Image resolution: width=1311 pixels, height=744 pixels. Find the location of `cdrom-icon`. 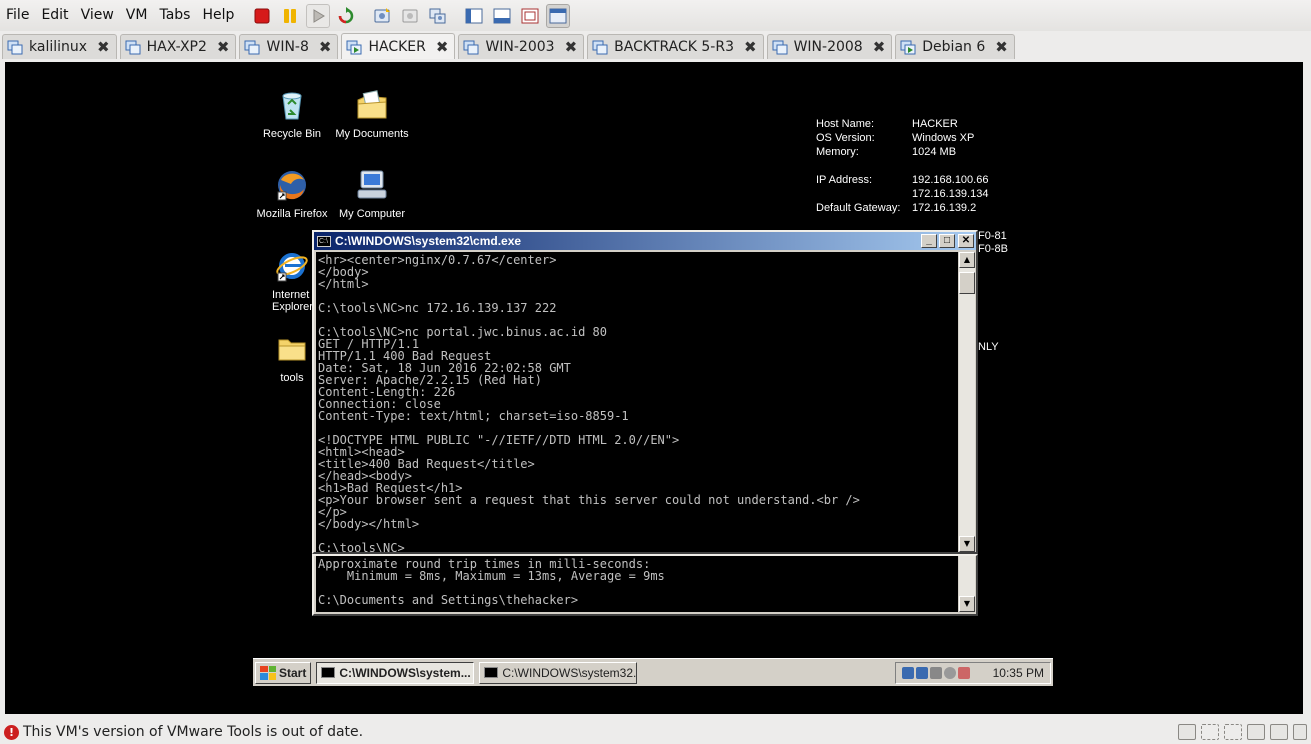

cdrom-icon is located at coordinates (1210, 732).